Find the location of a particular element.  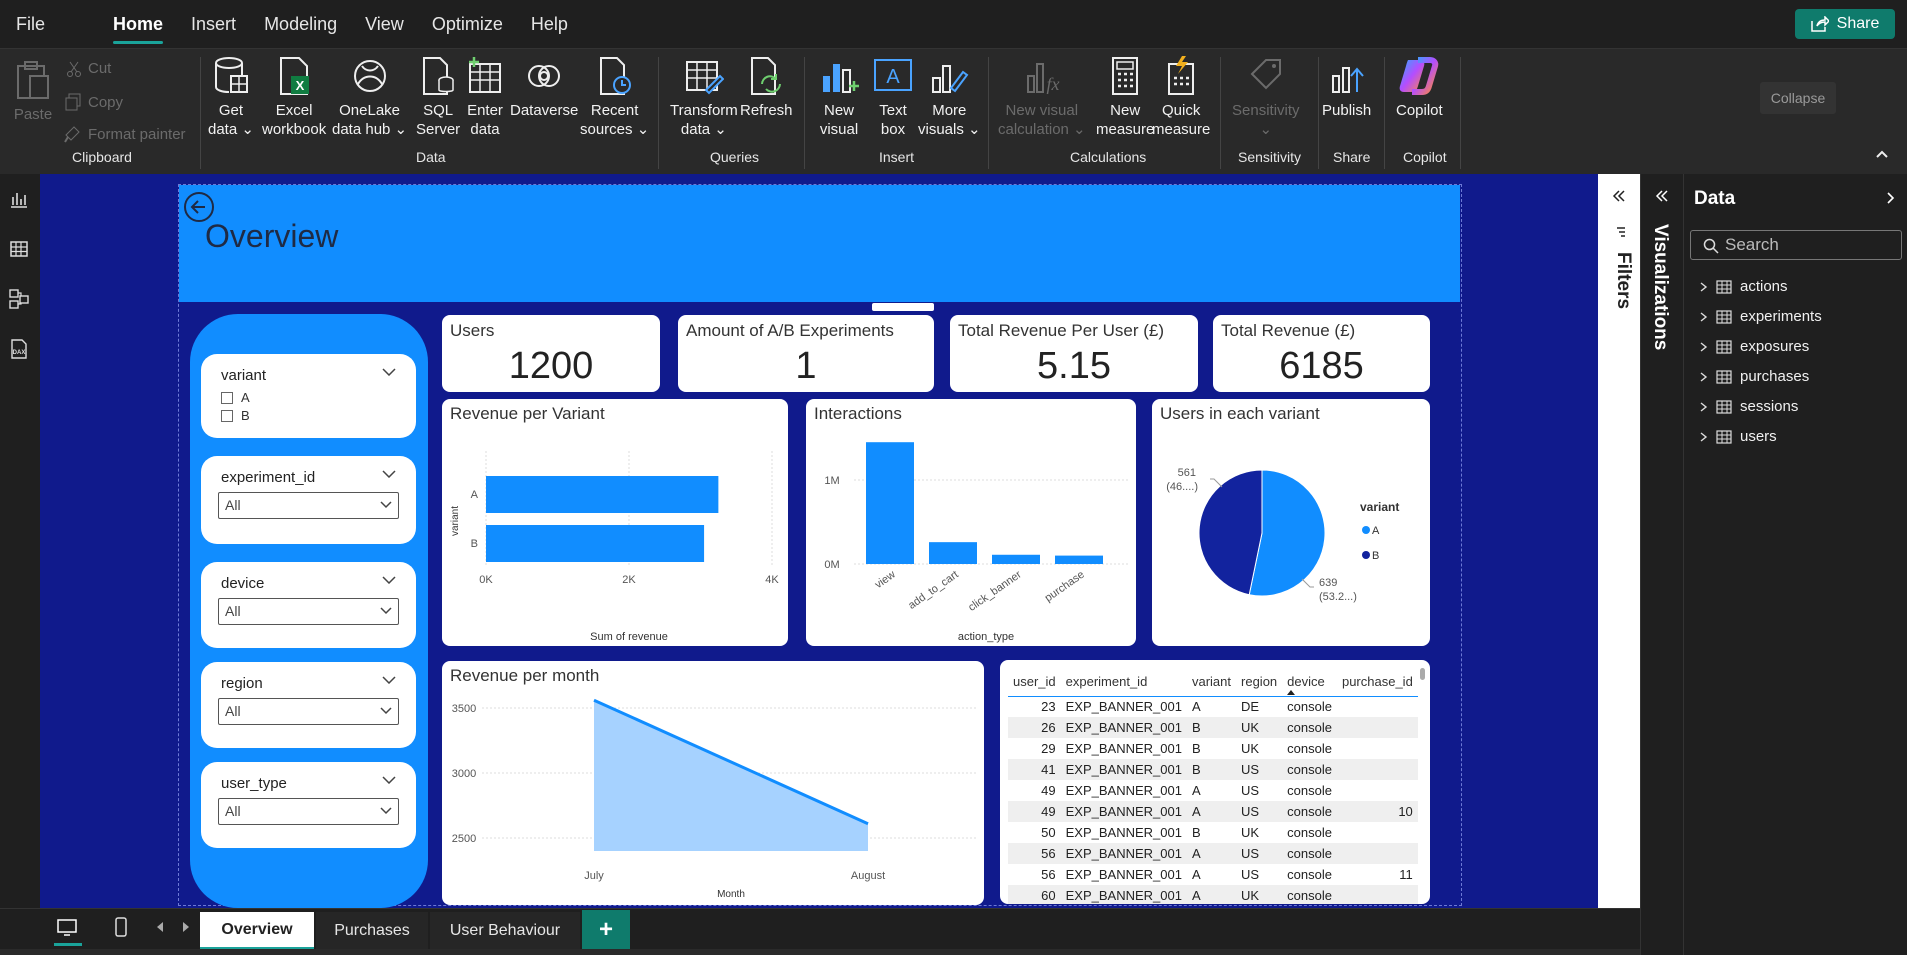

column-header-user-id: user_id is located at coordinates (1034, 682).